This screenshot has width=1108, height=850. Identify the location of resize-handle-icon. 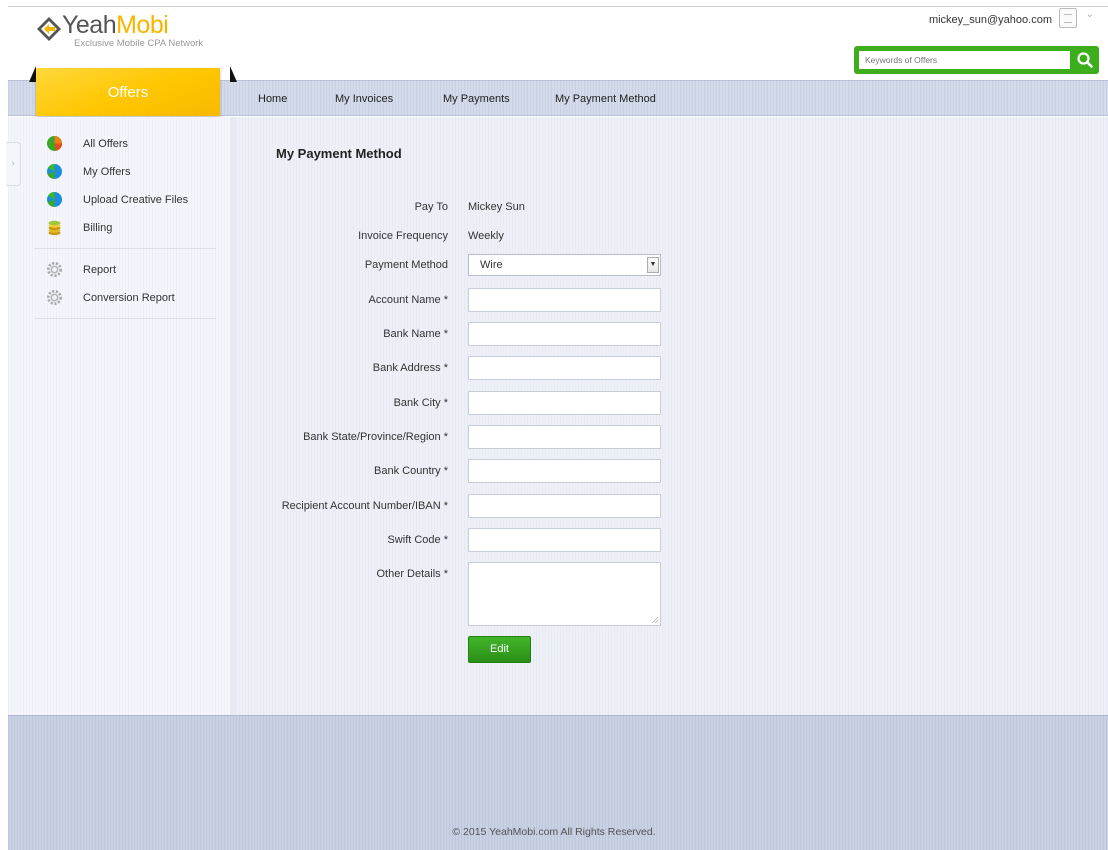
(655, 620).